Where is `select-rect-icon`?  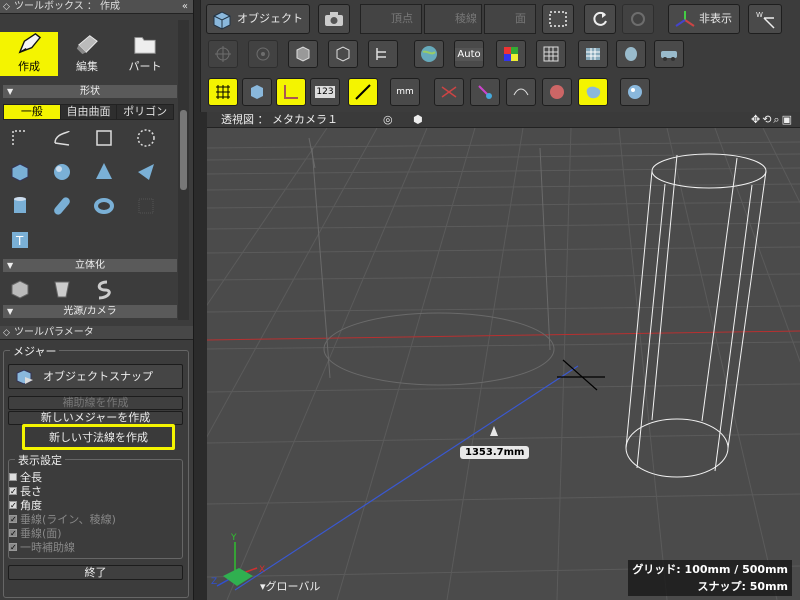 select-rect-icon is located at coordinates (558, 19).